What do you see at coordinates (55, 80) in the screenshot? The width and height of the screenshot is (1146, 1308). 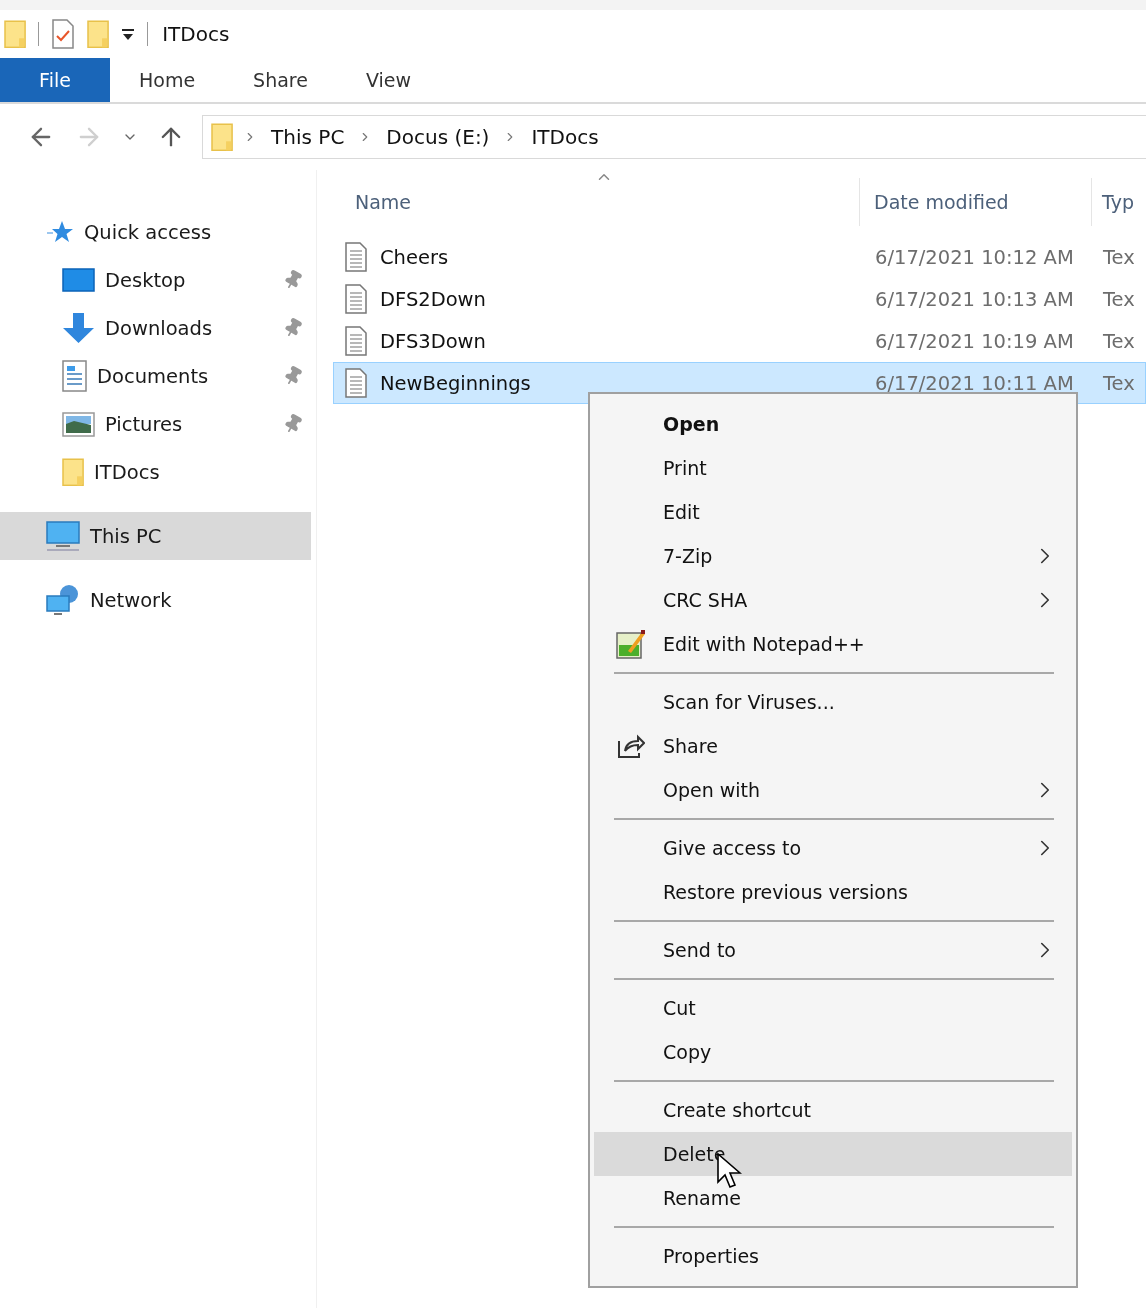 I see `ribbon-tab: File` at bounding box center [55, 80].